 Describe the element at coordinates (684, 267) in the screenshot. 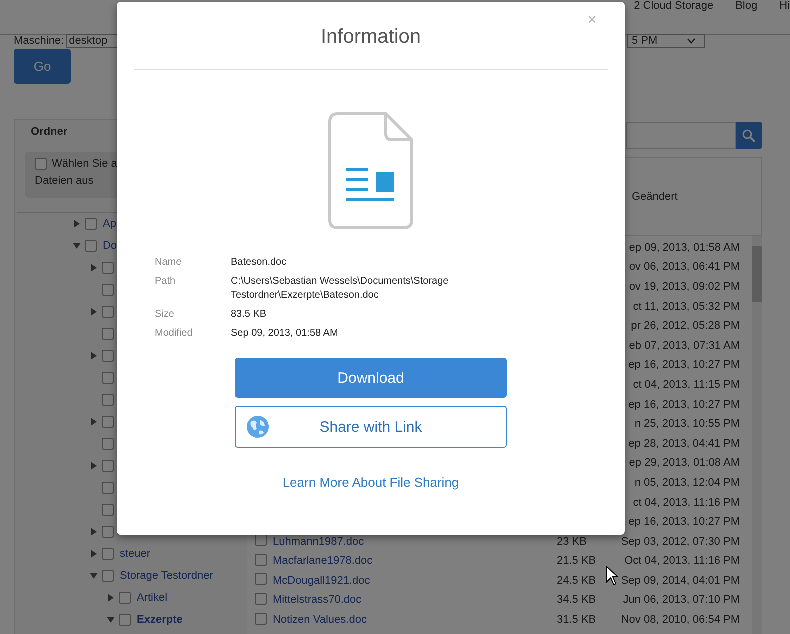

I see `file-date: ov 06, 2013, 06:41 PM` at that location.